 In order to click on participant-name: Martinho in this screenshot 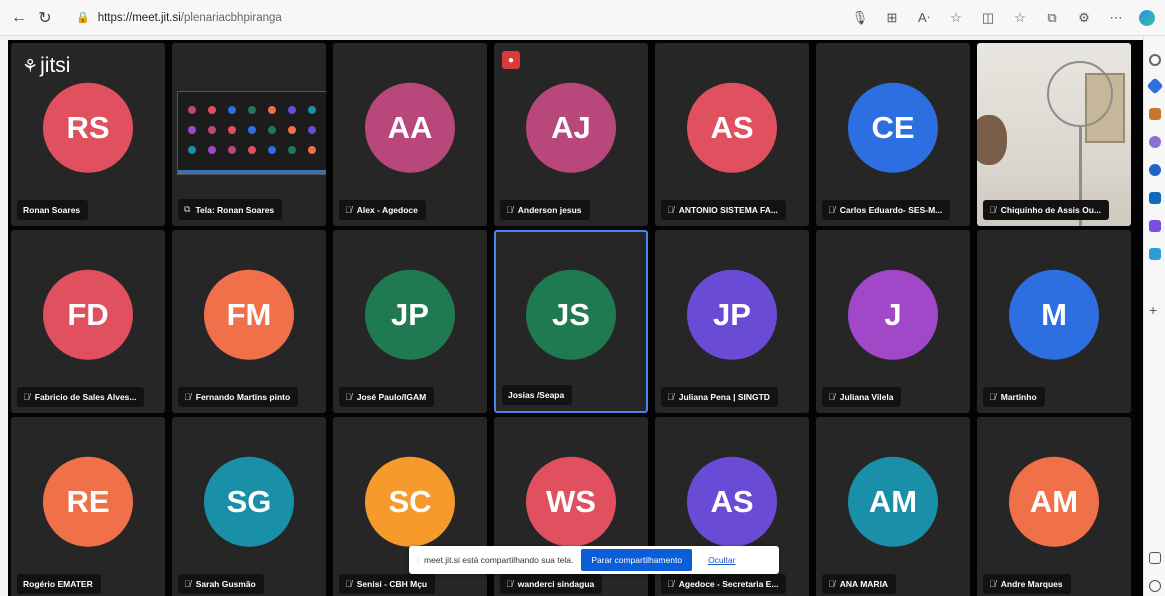, I will do `click(1018, 397)`.